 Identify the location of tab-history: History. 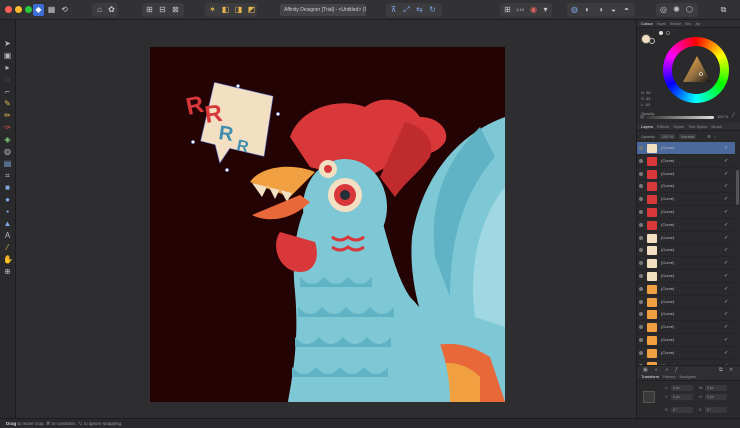
(669, 376).